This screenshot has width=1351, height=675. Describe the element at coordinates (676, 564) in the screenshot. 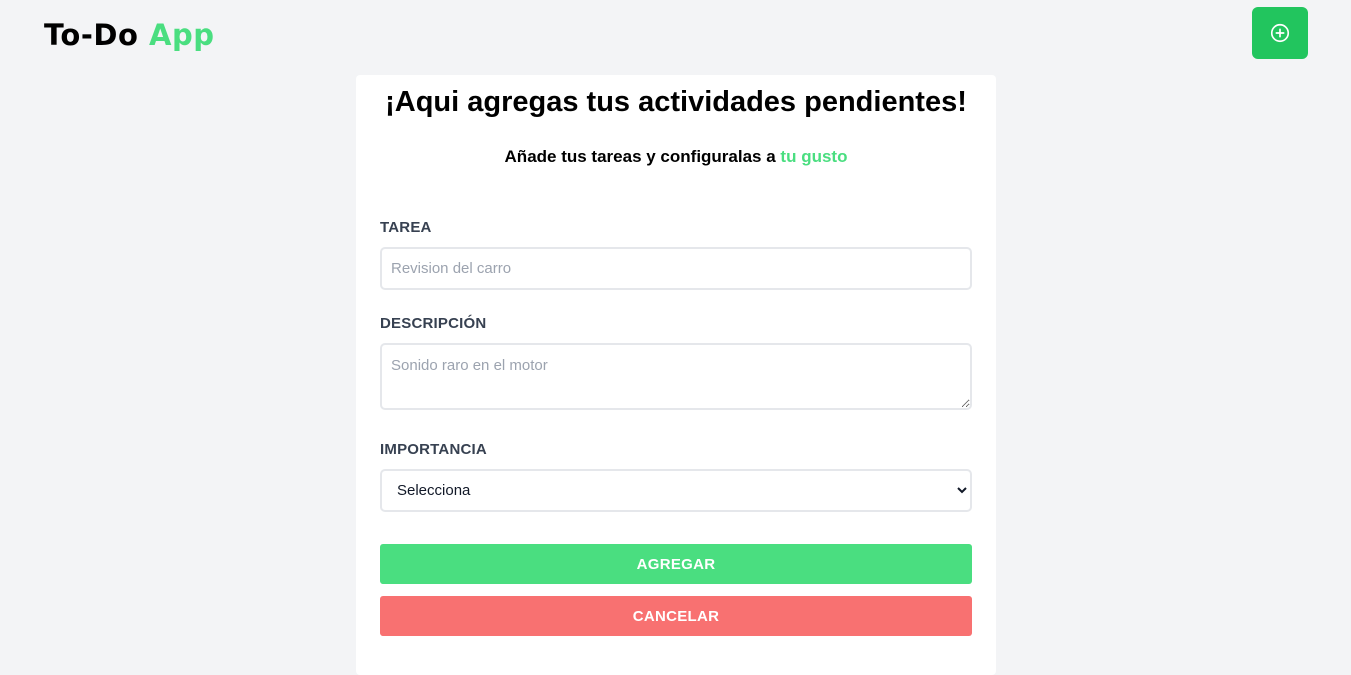

I see `submit-button: AGREGAR` at that location.